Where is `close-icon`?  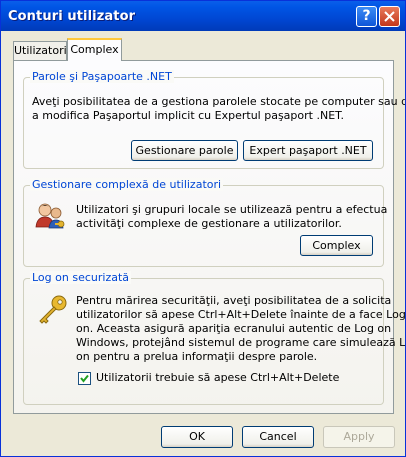 close-icon is located at coordinates (389, 16).